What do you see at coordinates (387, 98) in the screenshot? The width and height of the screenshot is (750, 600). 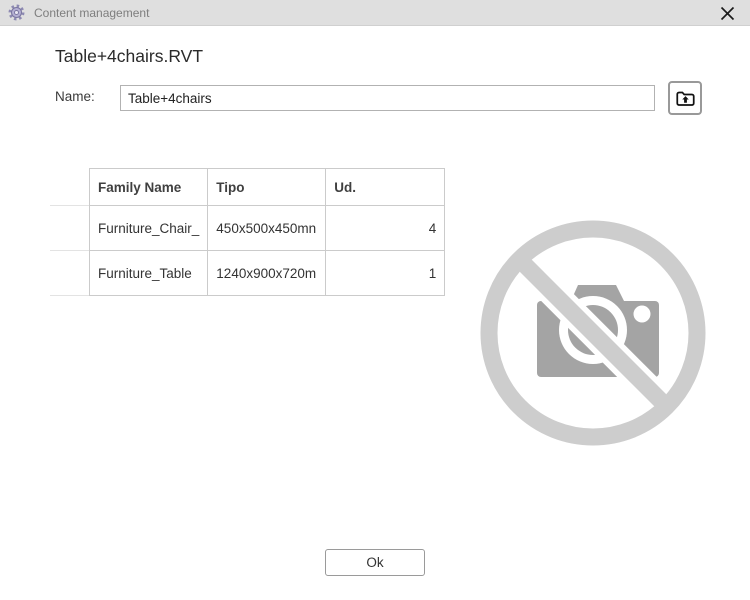 I see `name-input` at bounding box center [387, 98].